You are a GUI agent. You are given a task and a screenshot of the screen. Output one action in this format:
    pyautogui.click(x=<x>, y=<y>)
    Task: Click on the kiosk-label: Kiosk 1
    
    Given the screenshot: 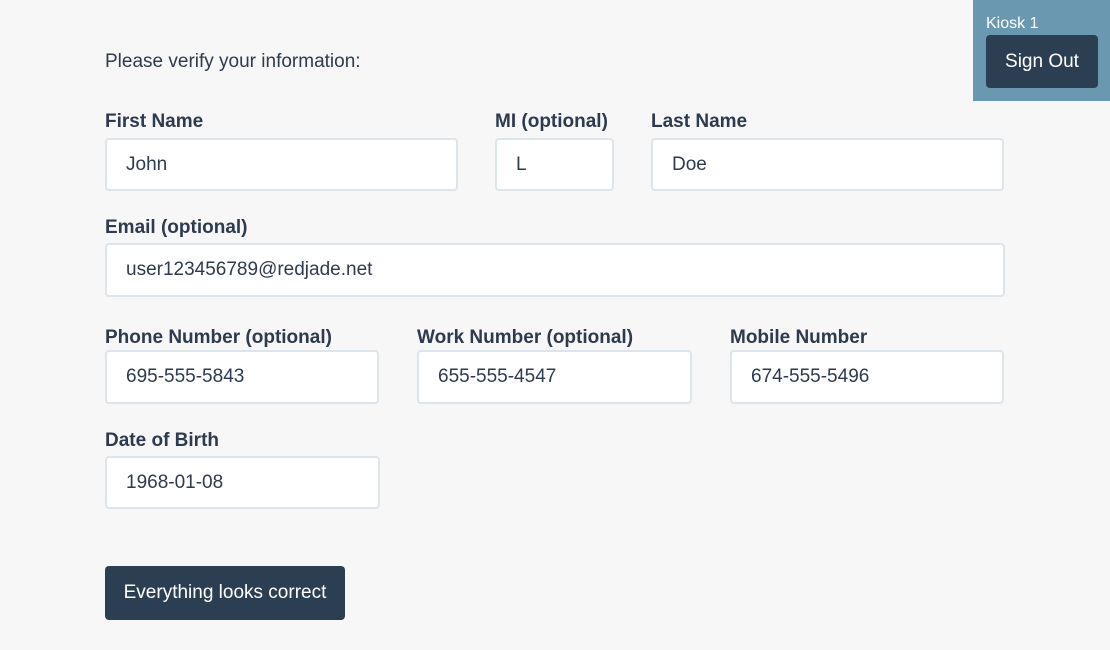 What is the action you would take?
    pyautogui.click(x=1012, y=23)
    